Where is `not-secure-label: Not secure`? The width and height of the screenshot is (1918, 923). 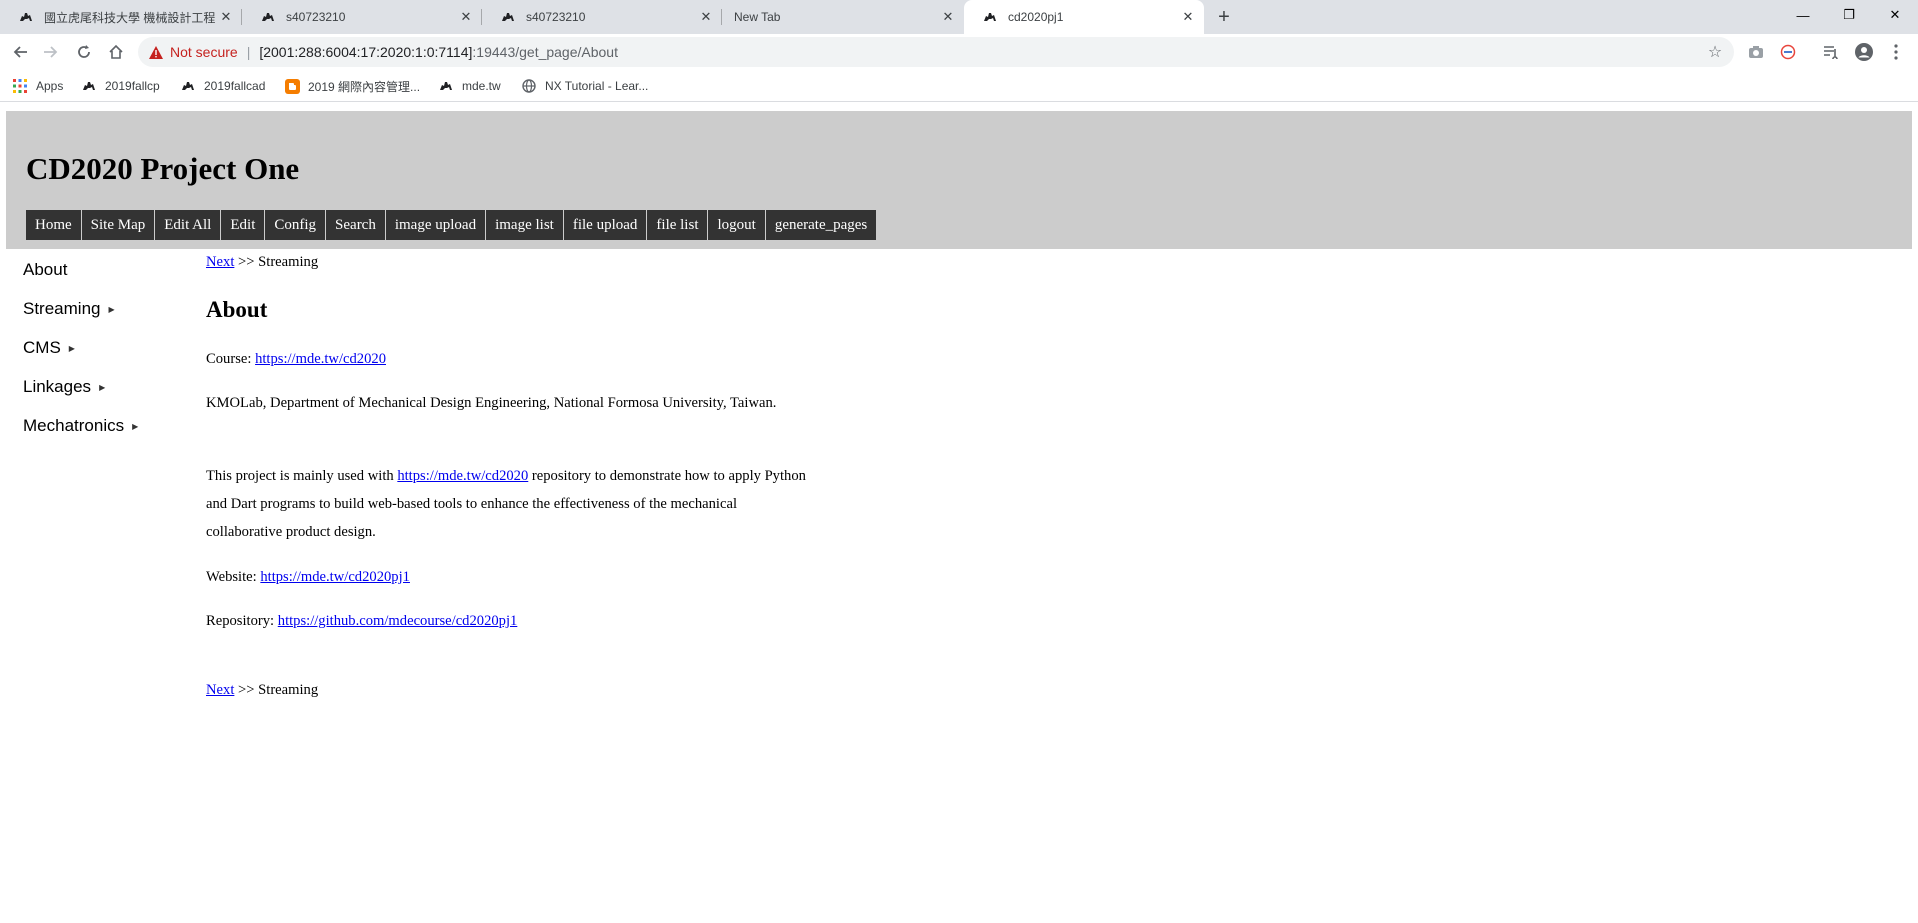 not-secure-label: Not secure is located at coordinates (204, 52).